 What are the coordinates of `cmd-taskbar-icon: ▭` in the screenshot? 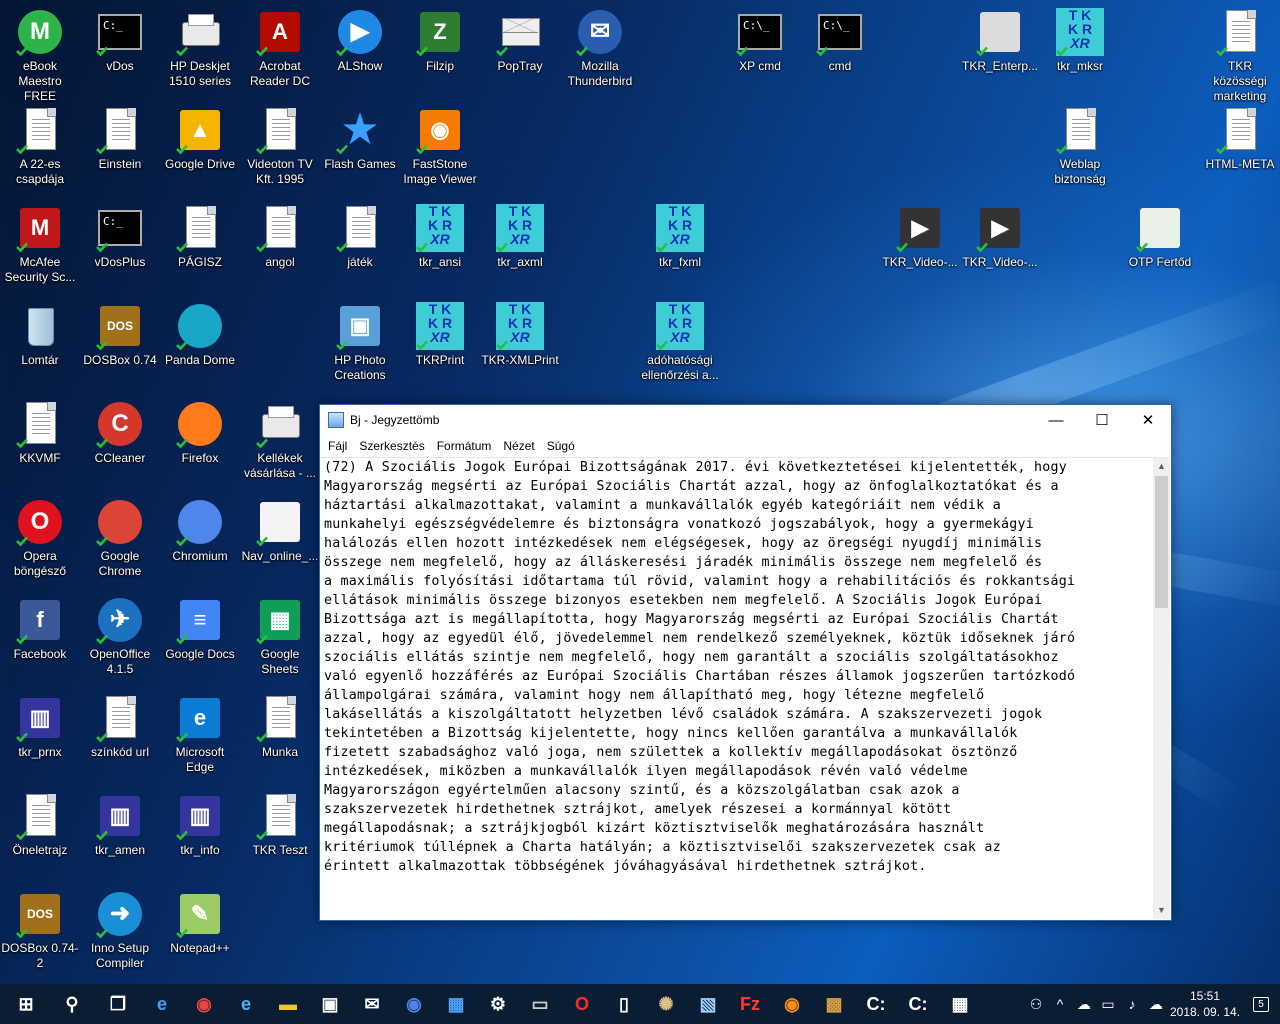 It's located at (540, 1004).